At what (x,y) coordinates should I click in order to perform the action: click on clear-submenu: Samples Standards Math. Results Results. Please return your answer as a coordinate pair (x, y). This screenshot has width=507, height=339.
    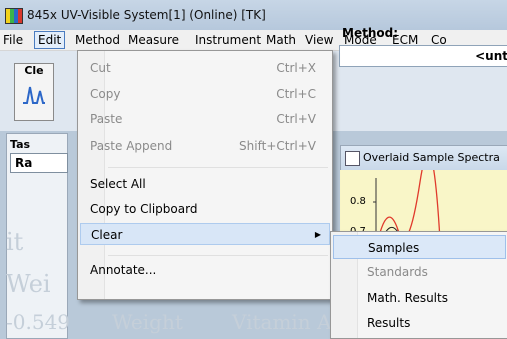
    Looking at the image, I should click on (418, 285).